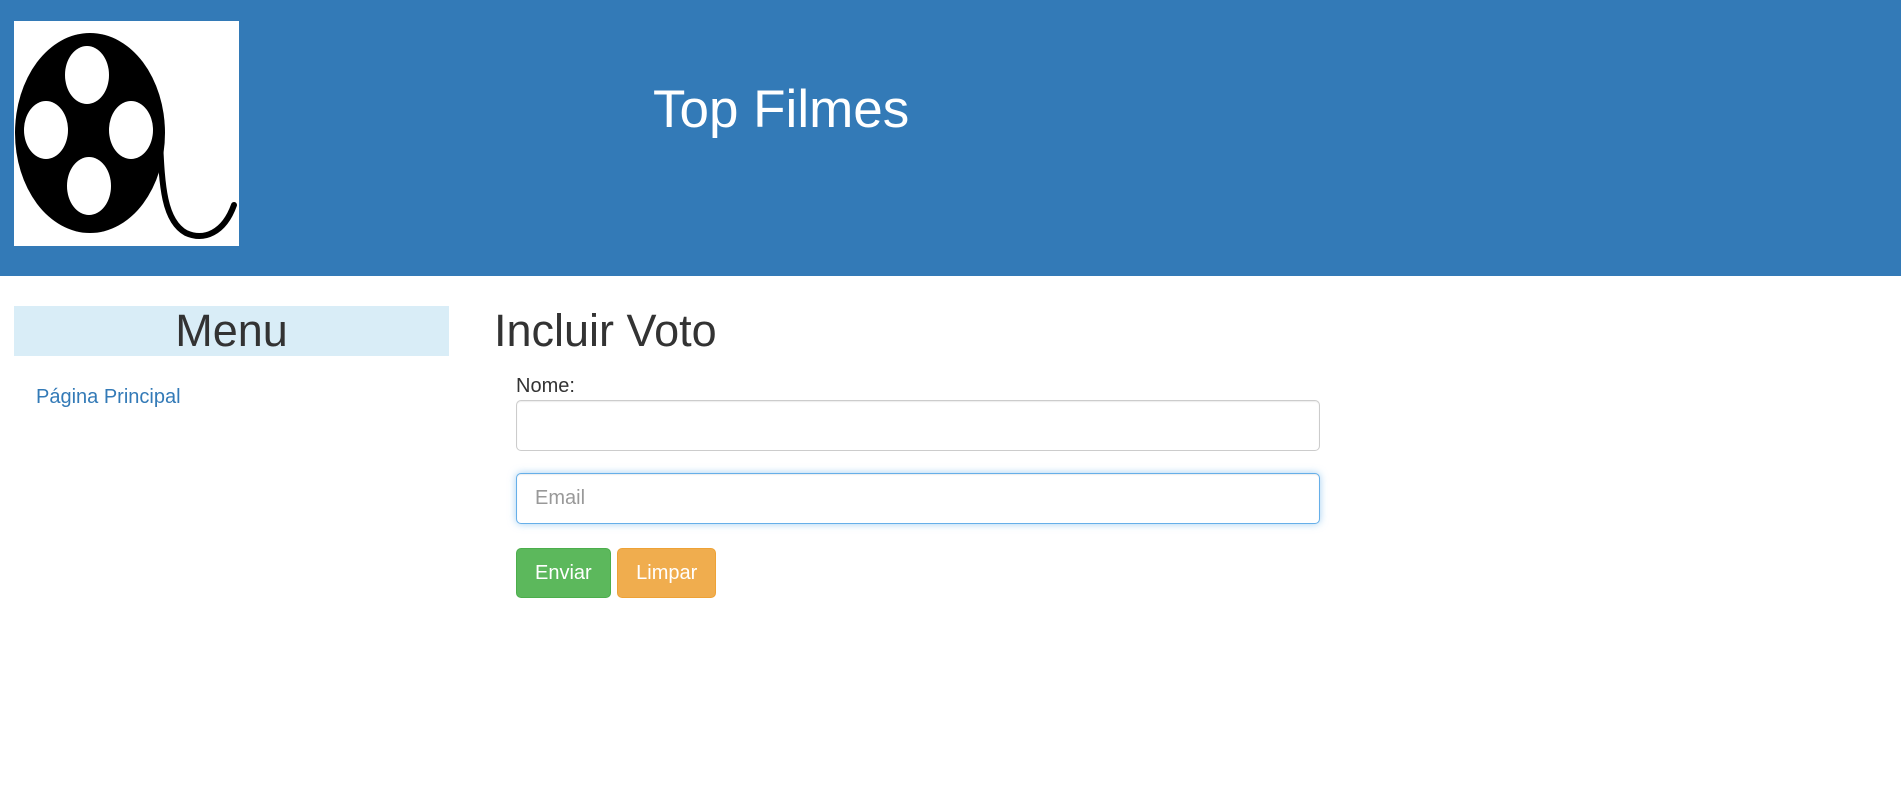  Describe the element at coordinates (126, 133) in the screenshot. I see `film-reel-icon` at that location.